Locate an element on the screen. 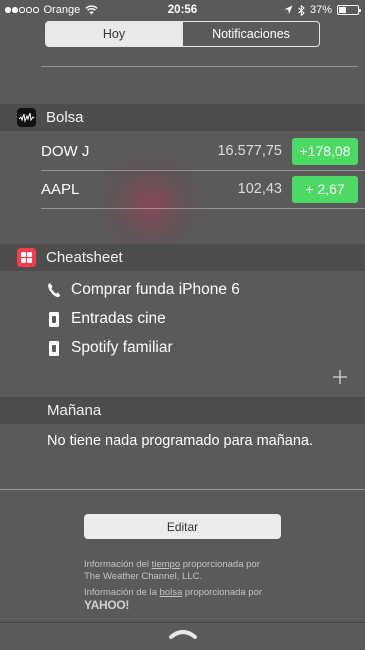 This screenshot has width=365, height=650. edit-button: Editar is located at coordinates (182, 526).